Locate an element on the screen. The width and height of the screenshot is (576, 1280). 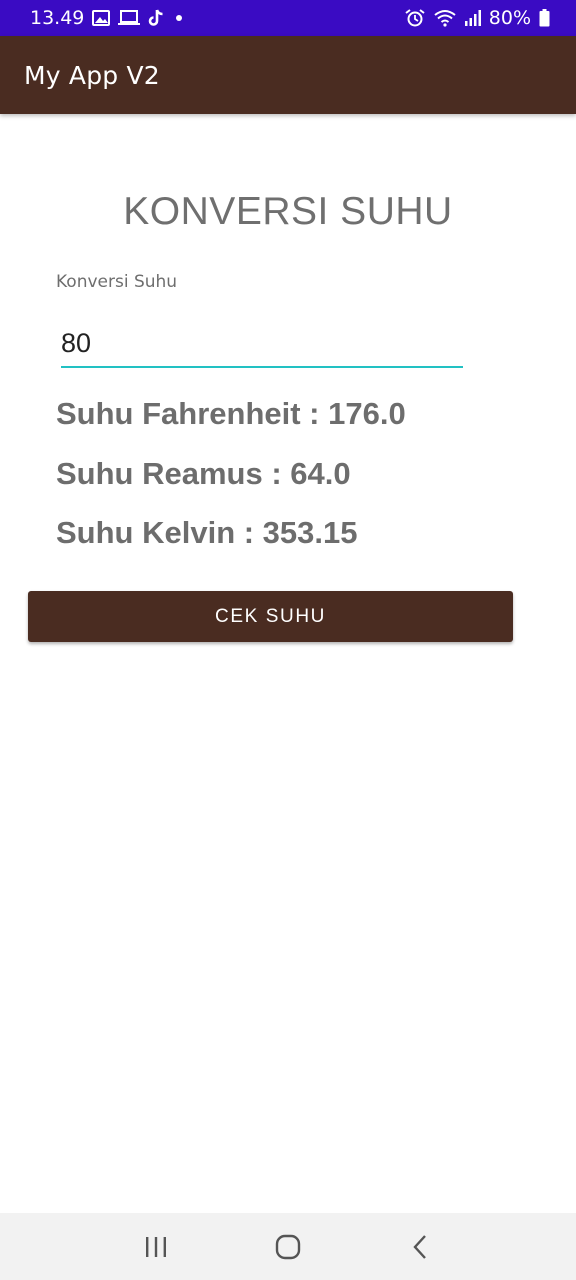
laptop-icon is located at coordinates (129, 18).